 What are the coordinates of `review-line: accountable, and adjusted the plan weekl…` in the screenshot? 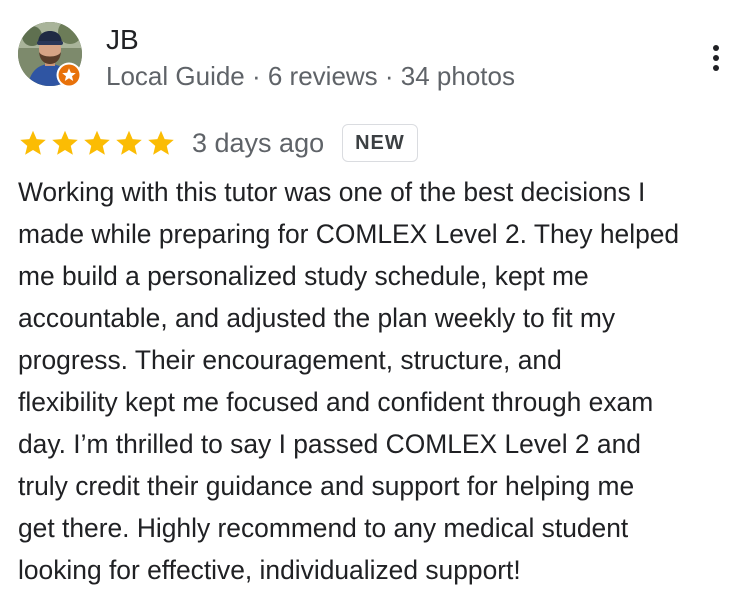 It's located at (317, 318).